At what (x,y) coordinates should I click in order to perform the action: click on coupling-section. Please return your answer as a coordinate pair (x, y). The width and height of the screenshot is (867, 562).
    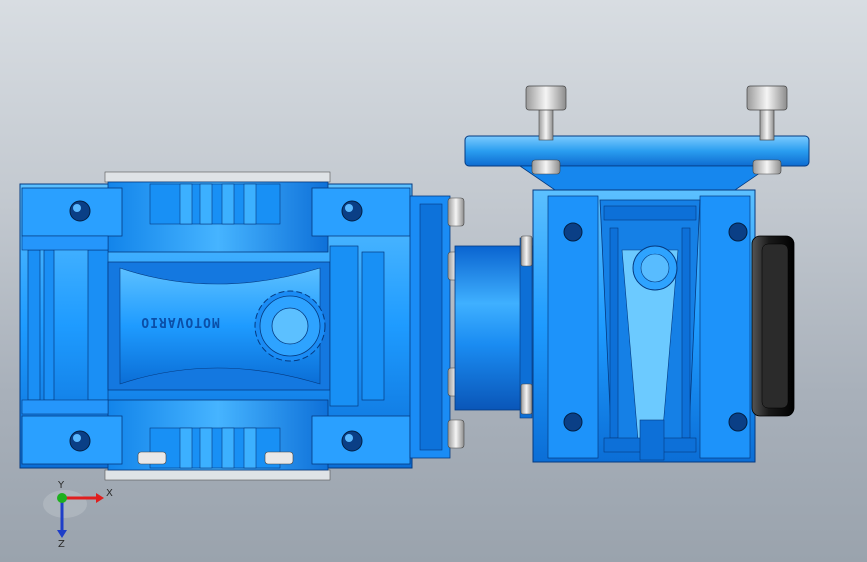
    Looking at the image, I should click on (472, 327).